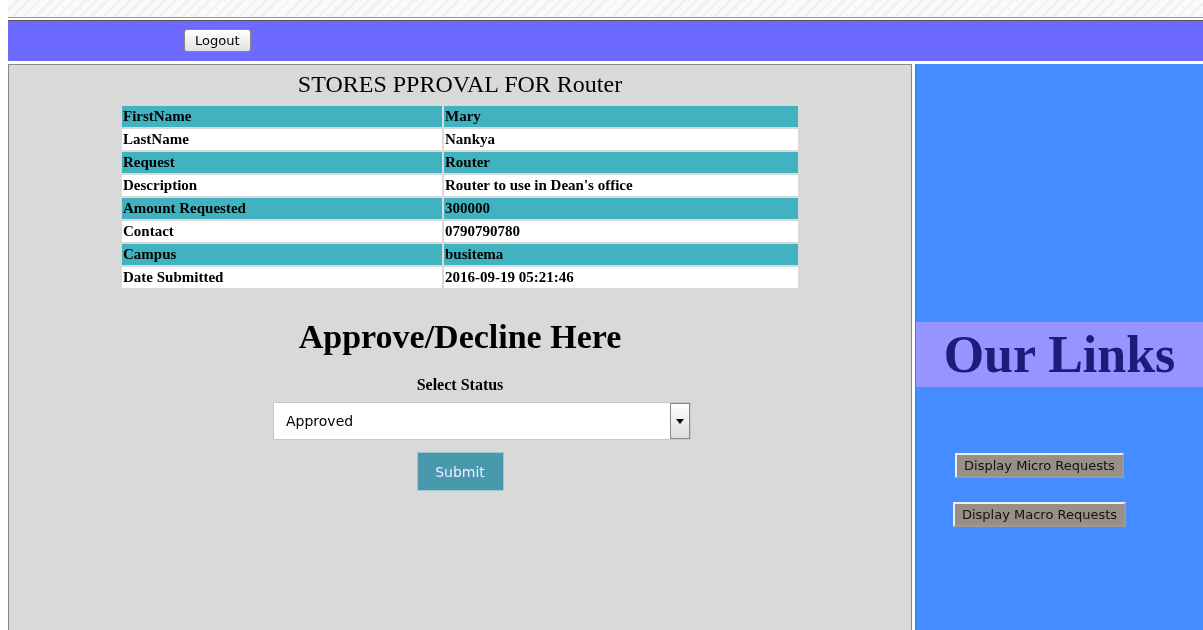  I want to click on field-label: Select Status, so click(460, 385).